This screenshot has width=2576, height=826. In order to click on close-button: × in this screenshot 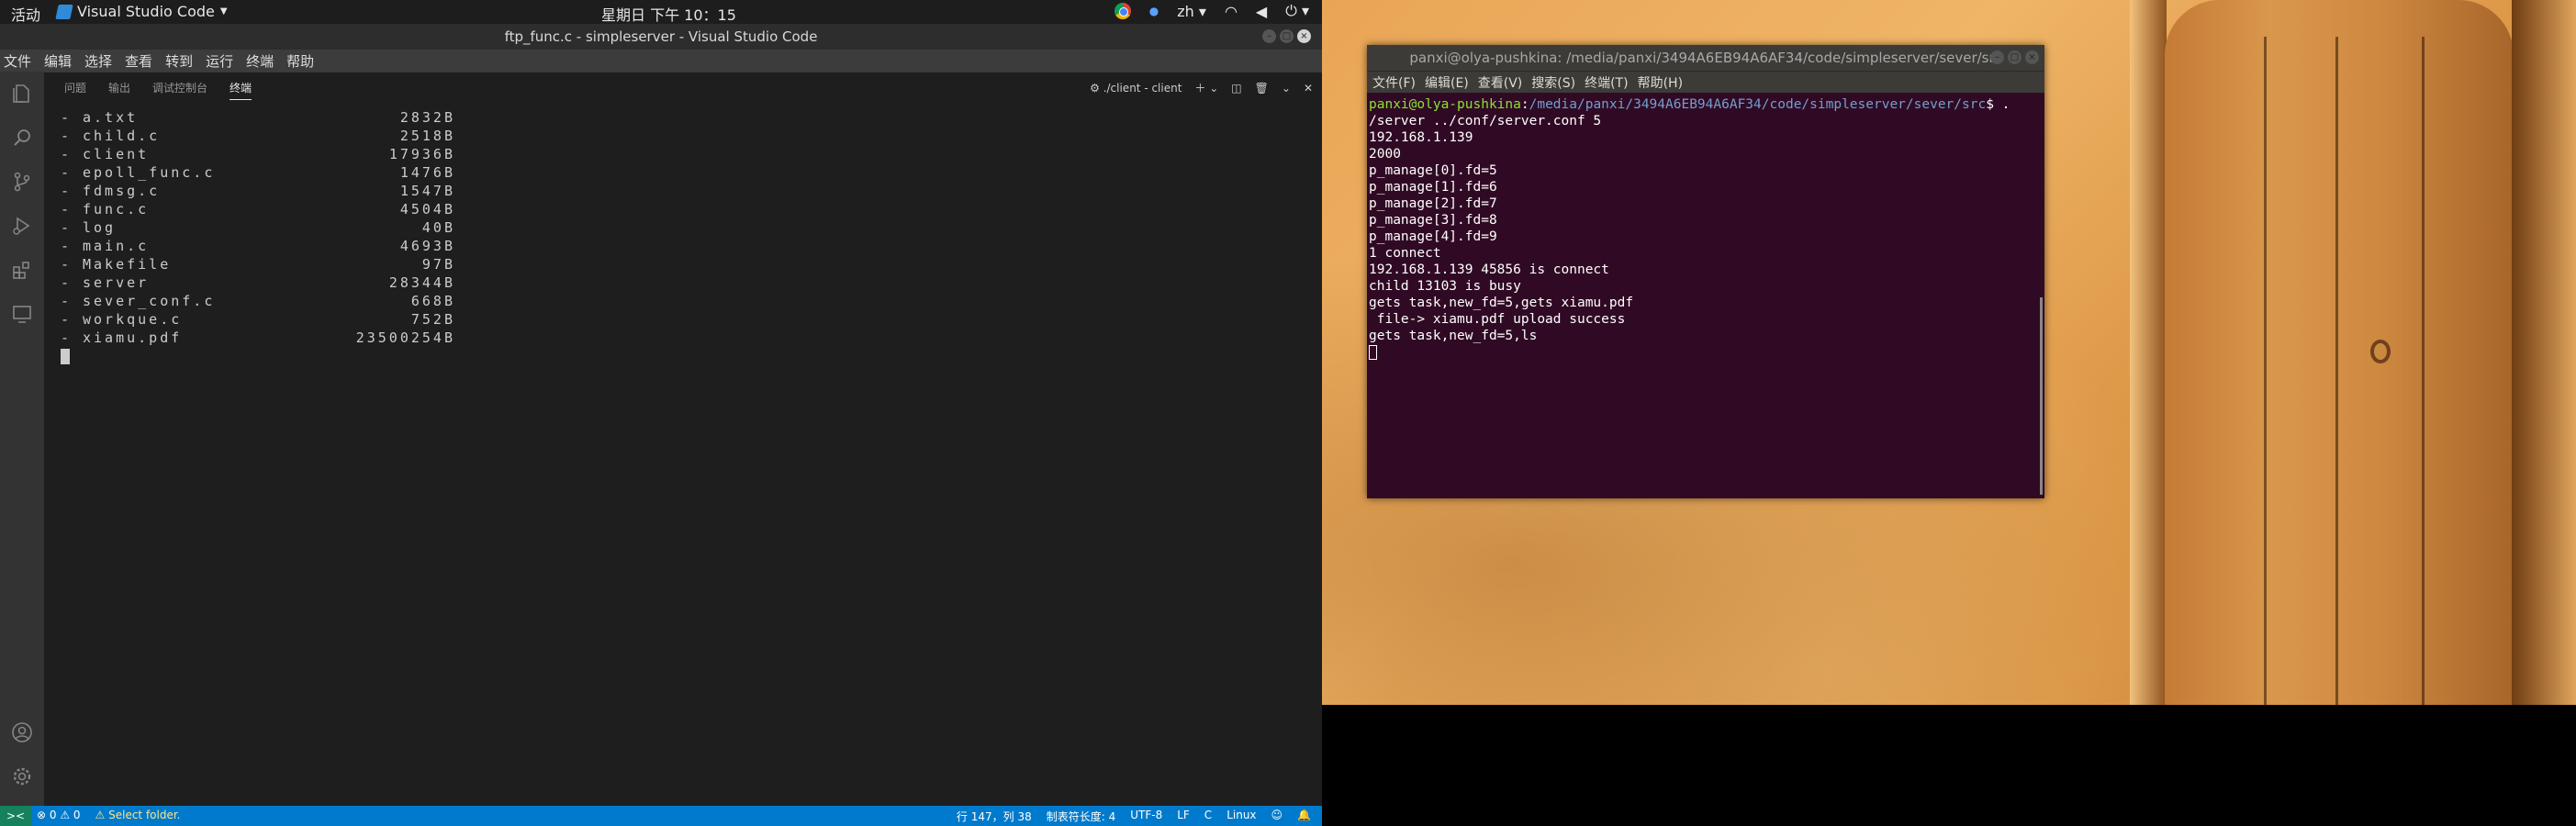, I will do `click(1304, 36)`.